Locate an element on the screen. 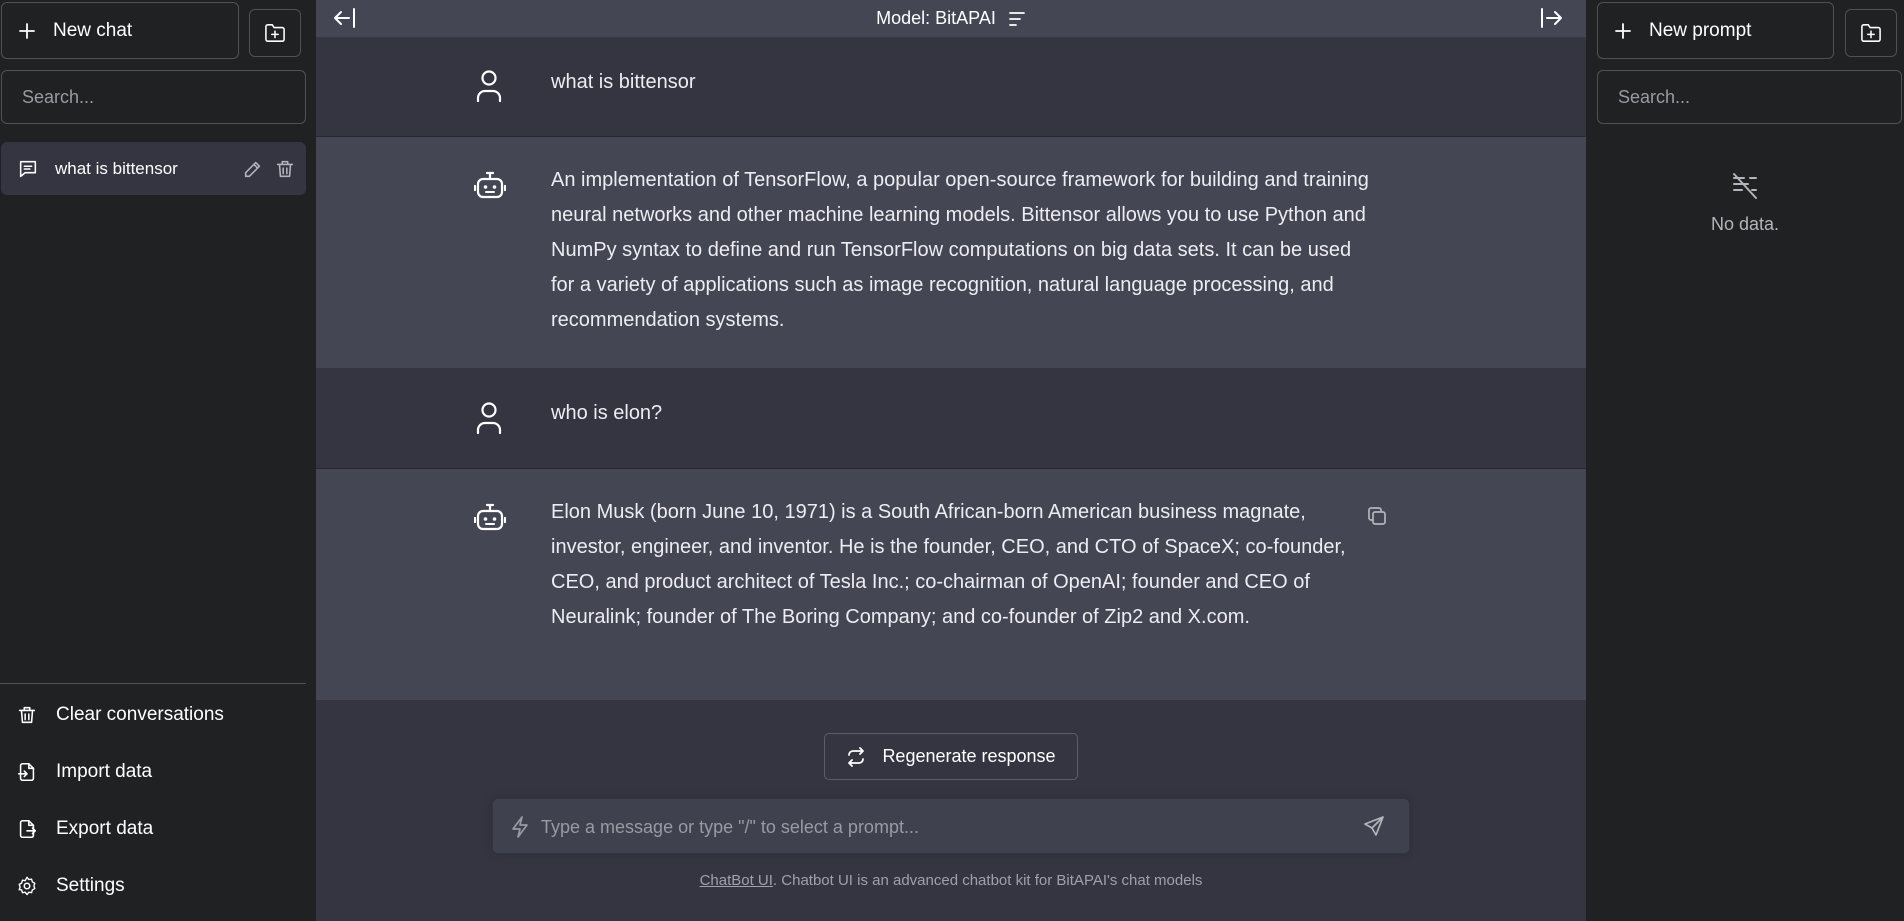 This screenshot has height=921, width=1904. import-data-button: Import data is located at coordinates (84, 772).